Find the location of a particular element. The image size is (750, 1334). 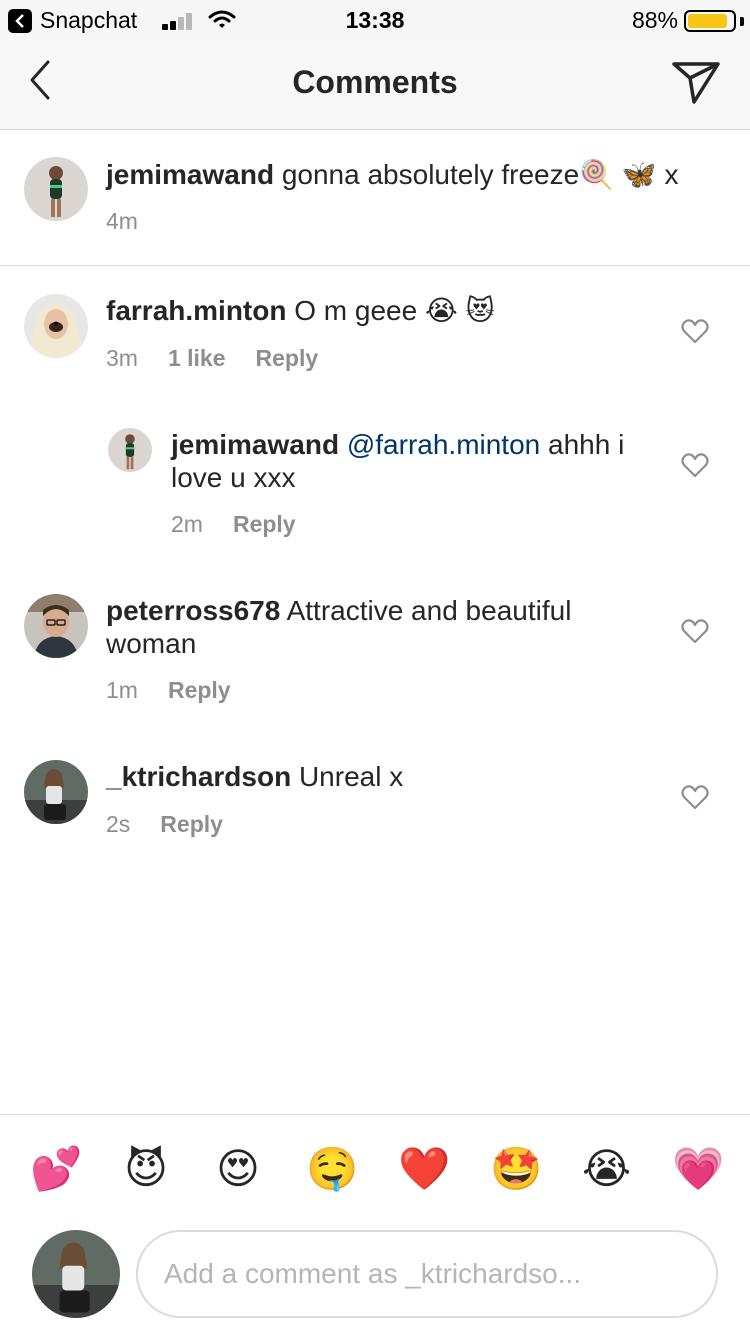

timestamp: 3m is located at coordinates (122, 358).